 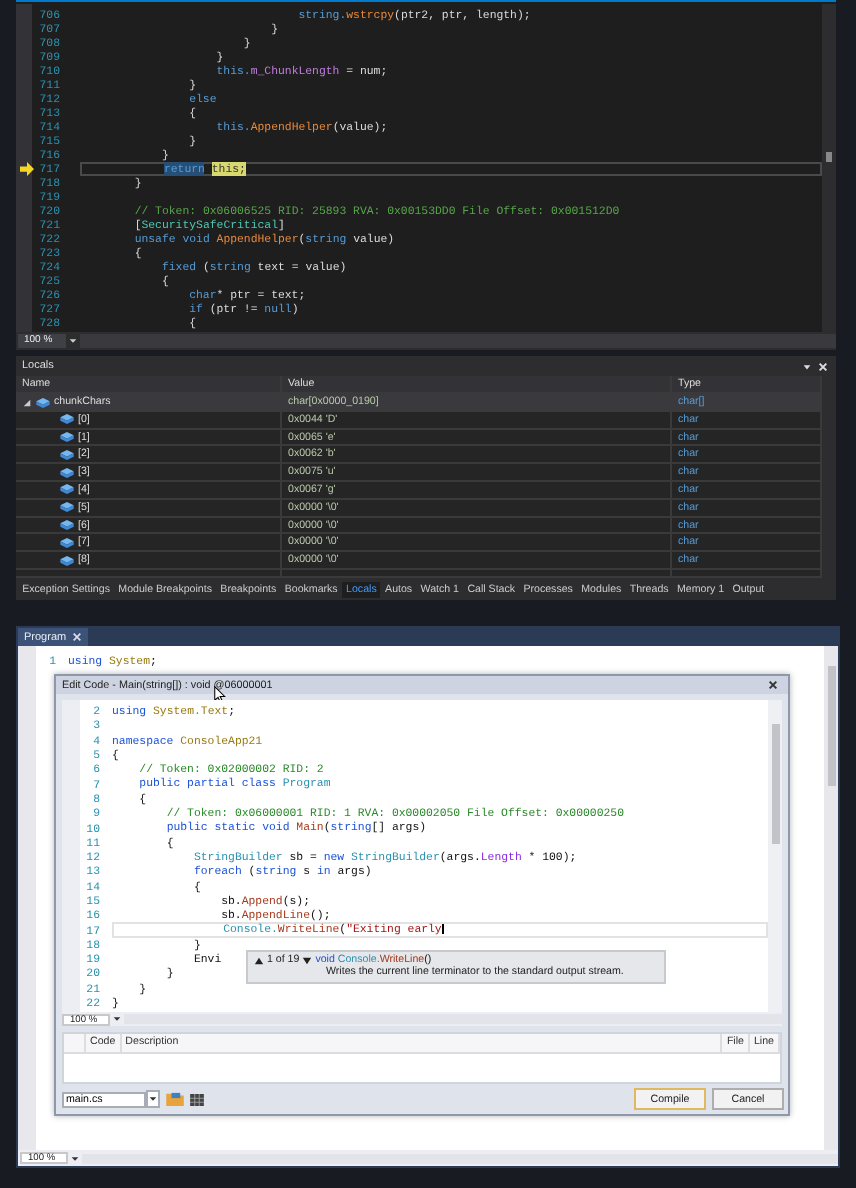 What do you see at coordinates (27, 402) in the screenshot?
I see `expand-arrow-icon` at bounding box center [27, 402].